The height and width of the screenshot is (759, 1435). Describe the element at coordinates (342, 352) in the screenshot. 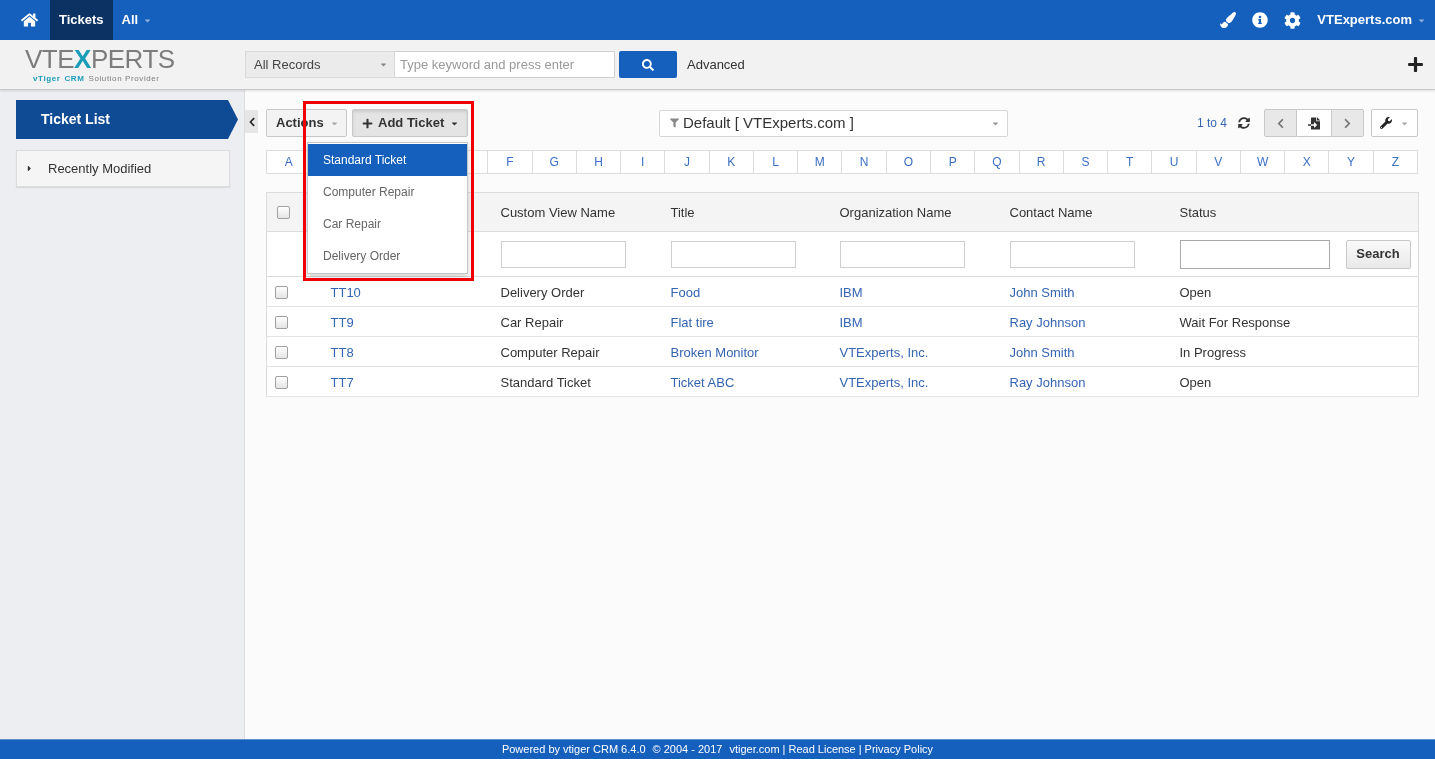

I see `table-cell-link: TT8` at that location.